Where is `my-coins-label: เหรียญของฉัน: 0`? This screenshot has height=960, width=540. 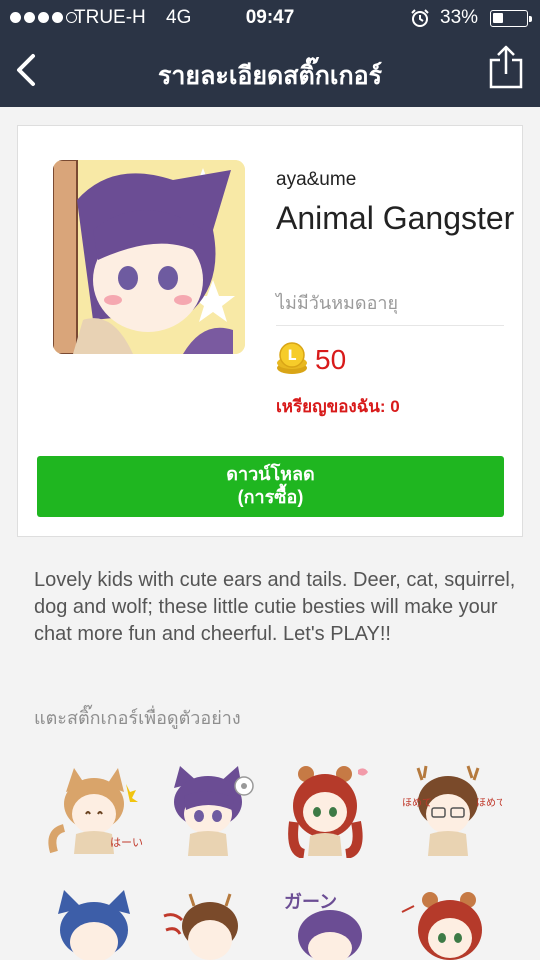 my-coins-label: เหรียญของฉัน: 0 is located at coordinates (338, 406).